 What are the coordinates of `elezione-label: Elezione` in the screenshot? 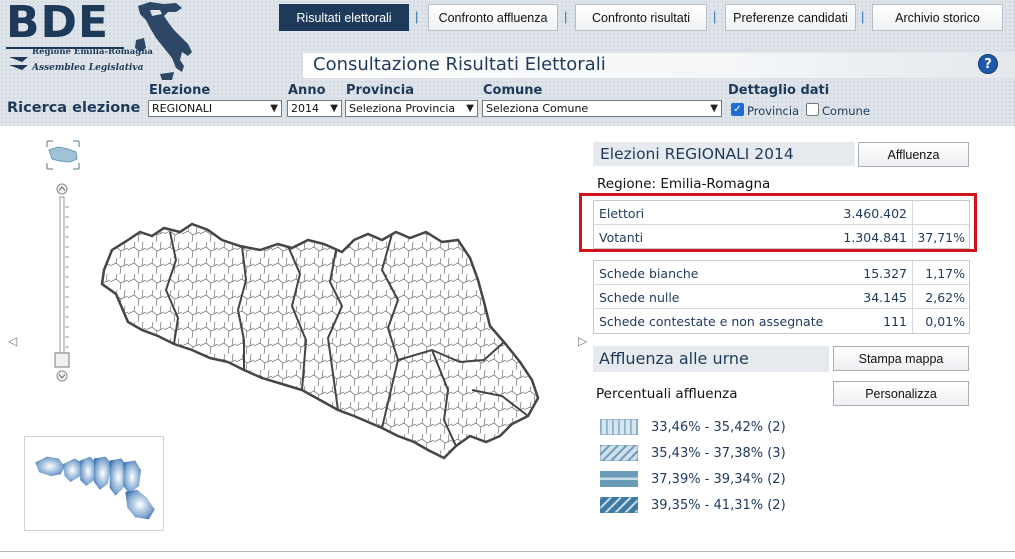 It's located at (180, 90).